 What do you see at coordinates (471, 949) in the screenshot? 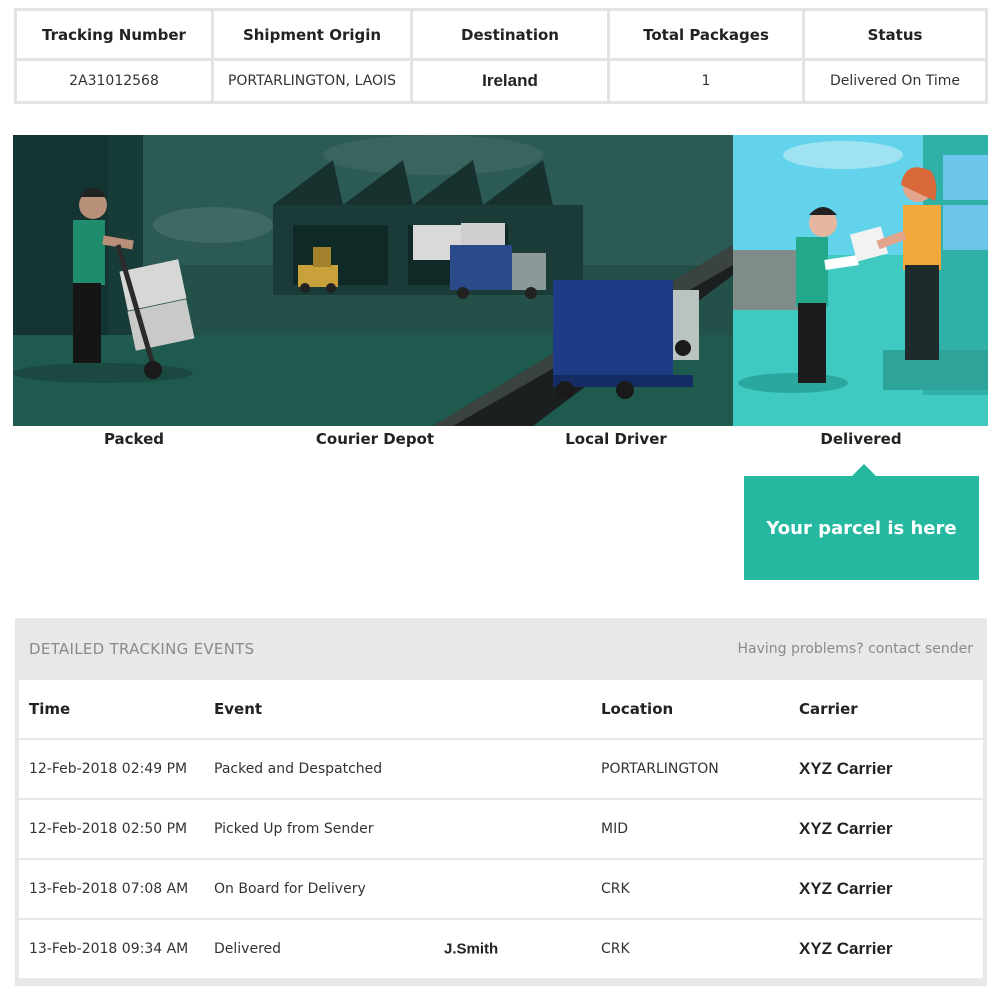
I see `event-signature: J.Smith` at bounding box center [471, 949].